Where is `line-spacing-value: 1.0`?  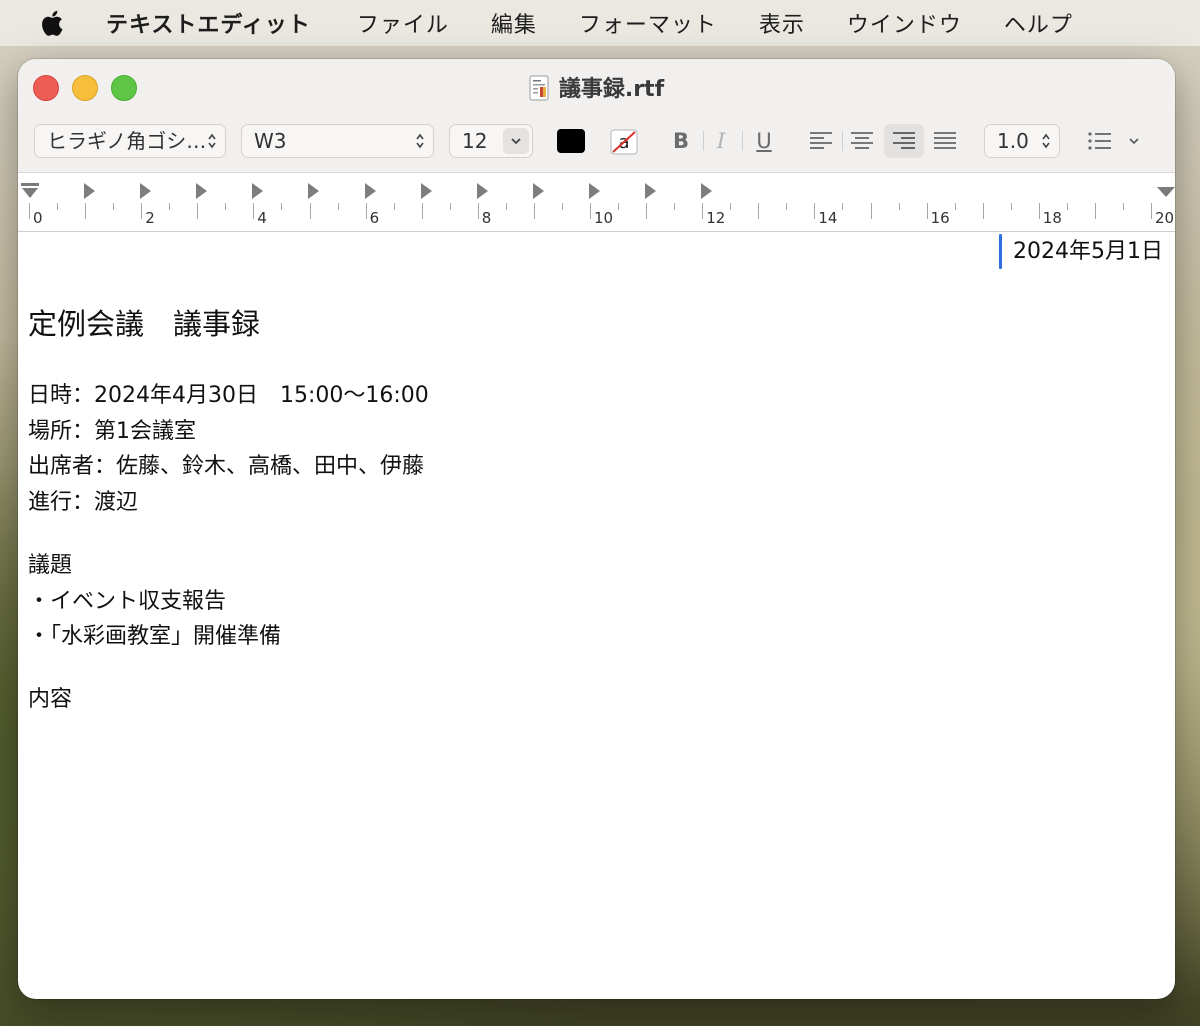 line-spacing-value: 1.0 is located at coordinates (1013, 141).